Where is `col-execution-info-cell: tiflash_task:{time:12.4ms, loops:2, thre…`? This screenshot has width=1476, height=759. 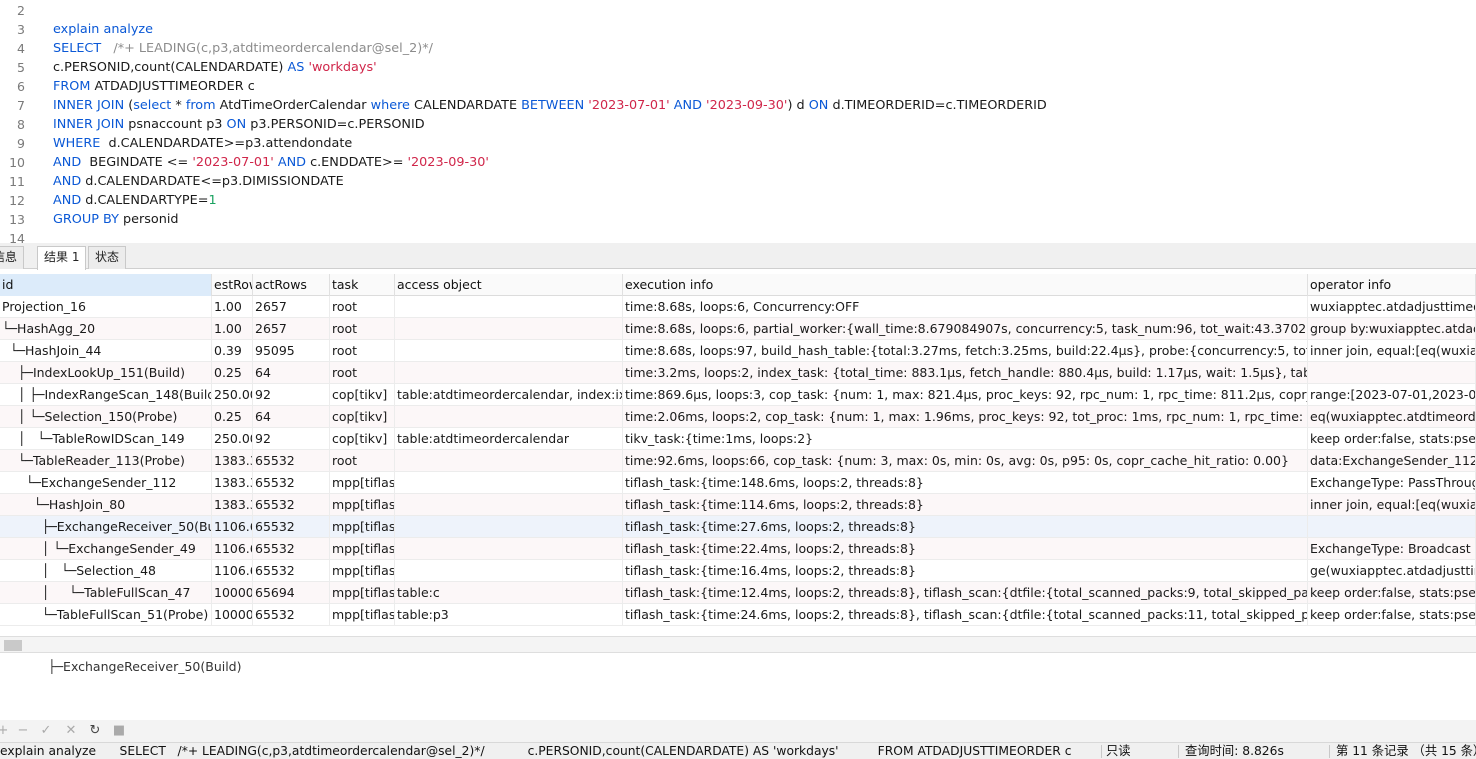 col-execution-info-cell: tiflash_task:{time:12.4ms, loops:2, thre… is located at coordinates (965, 593).